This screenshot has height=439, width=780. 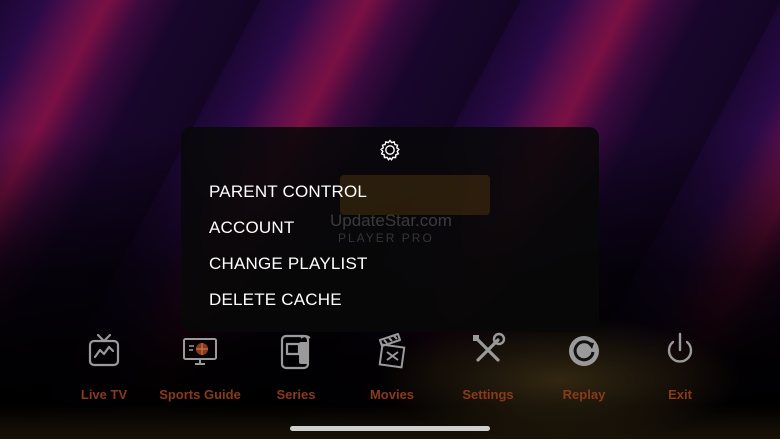 I want to click on menu-item-change-playlist: CHANGE PLAYLIST, so click(x=288, y=264).